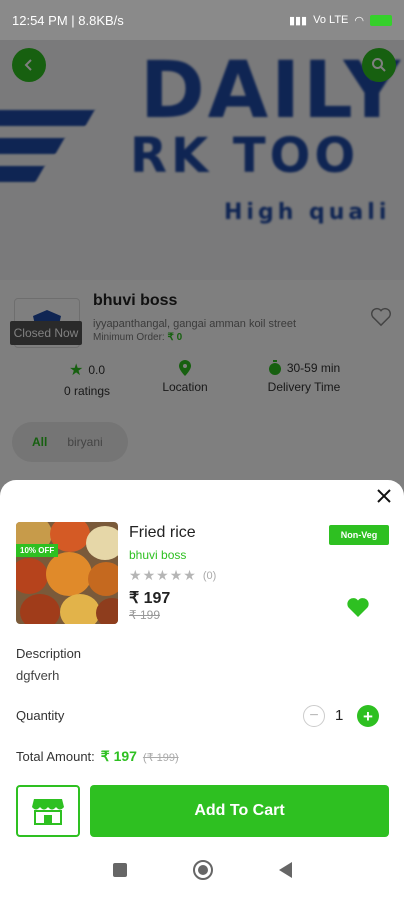 The height and width of the screenshot is (900, 404). I want to click on battery-icon, so click(381, 20).